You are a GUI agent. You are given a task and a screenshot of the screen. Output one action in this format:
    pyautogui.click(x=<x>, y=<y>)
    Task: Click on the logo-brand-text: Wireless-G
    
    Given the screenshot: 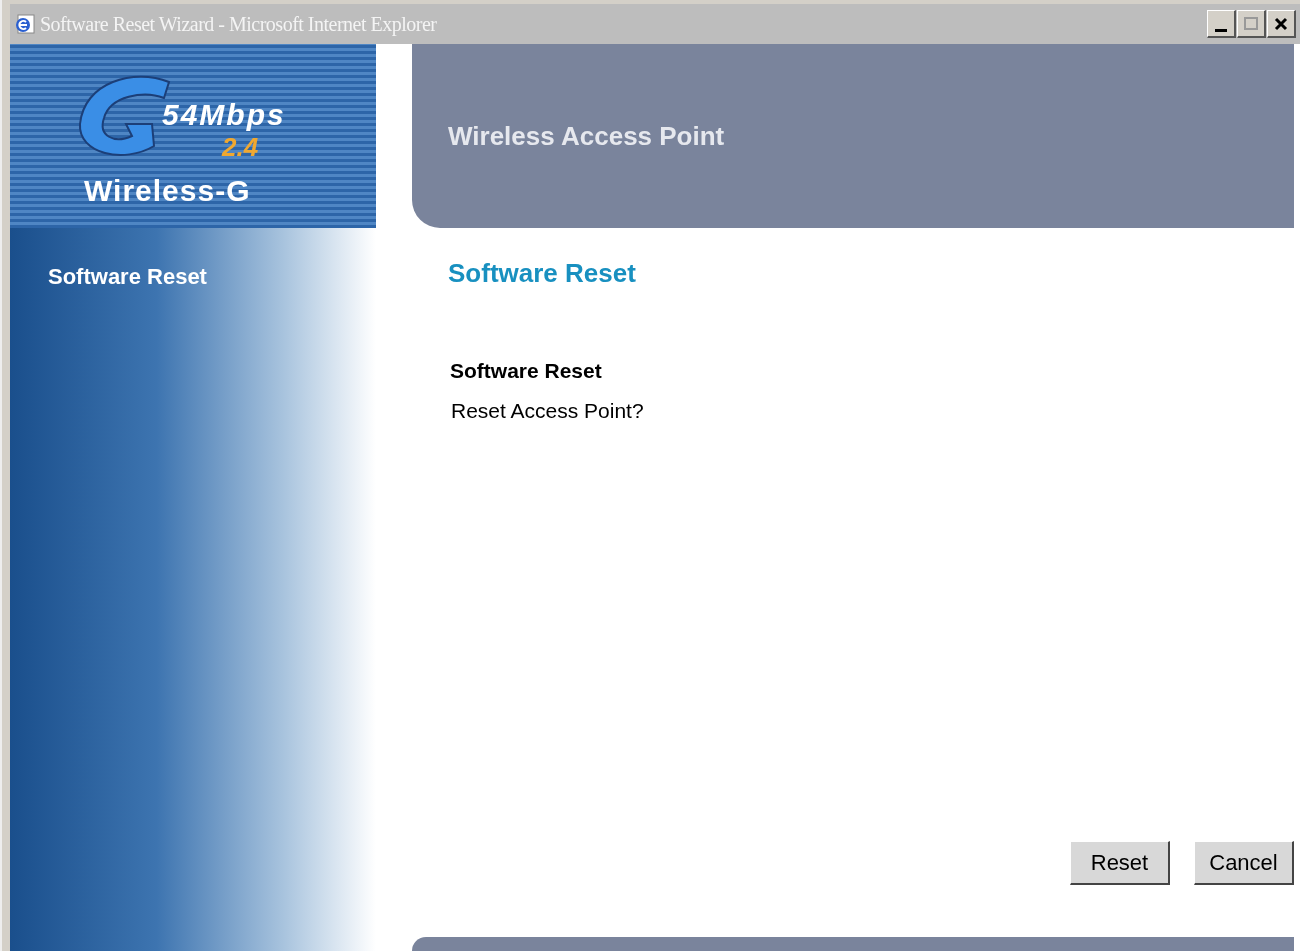 What is the action you would take?
    pyautogui.click(x=167, y=191)
    